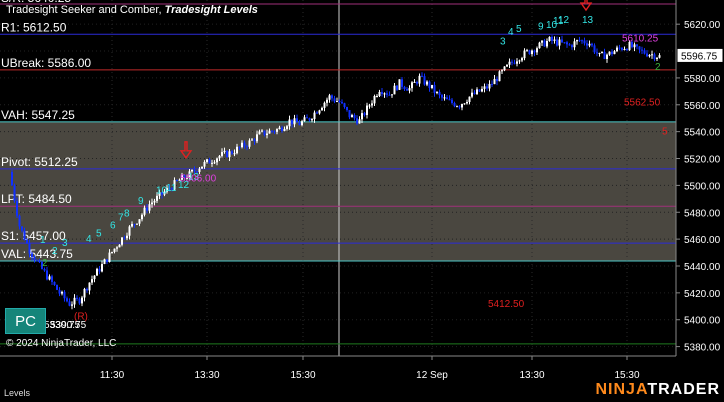 Image resolution: width=724 pixels, height=402 pixels. I want to click on count-marker-upper: 12, so click(564, 20).